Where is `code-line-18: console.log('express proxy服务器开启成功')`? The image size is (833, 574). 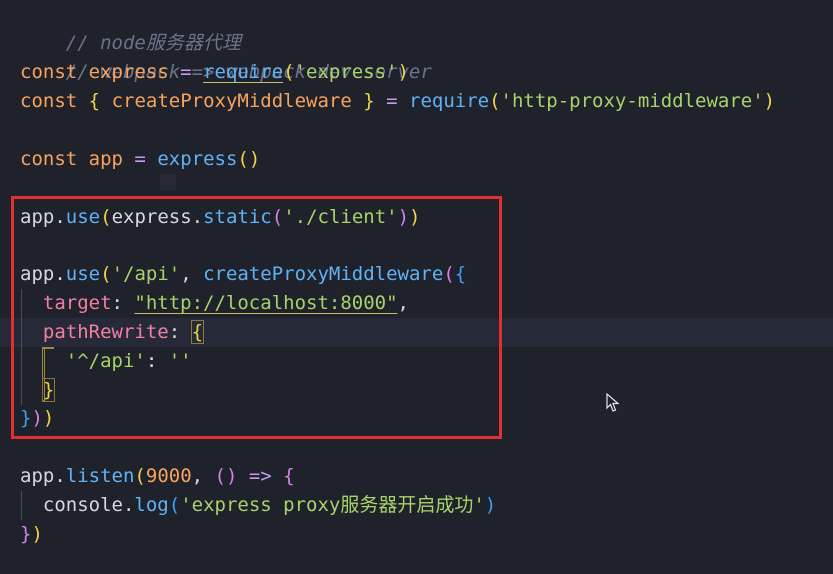 code-line-18: console.log('express proxy服务器开启成功') is located at coordinates (258, 505).